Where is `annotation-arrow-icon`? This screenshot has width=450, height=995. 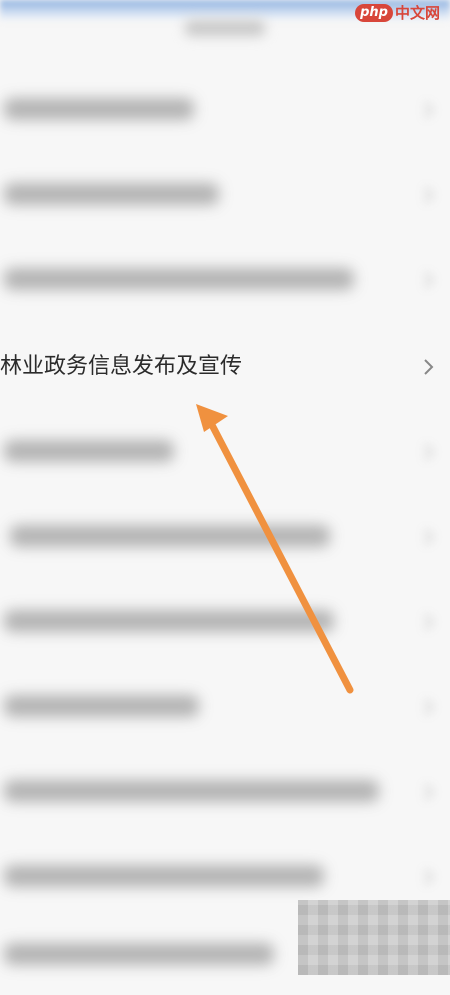
annotation-arrow-icon is located at coordinates (275, 549).